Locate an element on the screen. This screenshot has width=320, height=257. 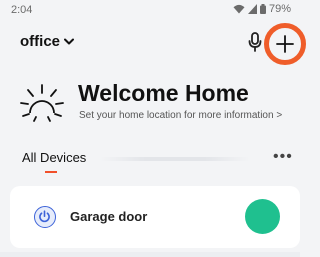
next-card-edge is located at coordinates (150, 254).